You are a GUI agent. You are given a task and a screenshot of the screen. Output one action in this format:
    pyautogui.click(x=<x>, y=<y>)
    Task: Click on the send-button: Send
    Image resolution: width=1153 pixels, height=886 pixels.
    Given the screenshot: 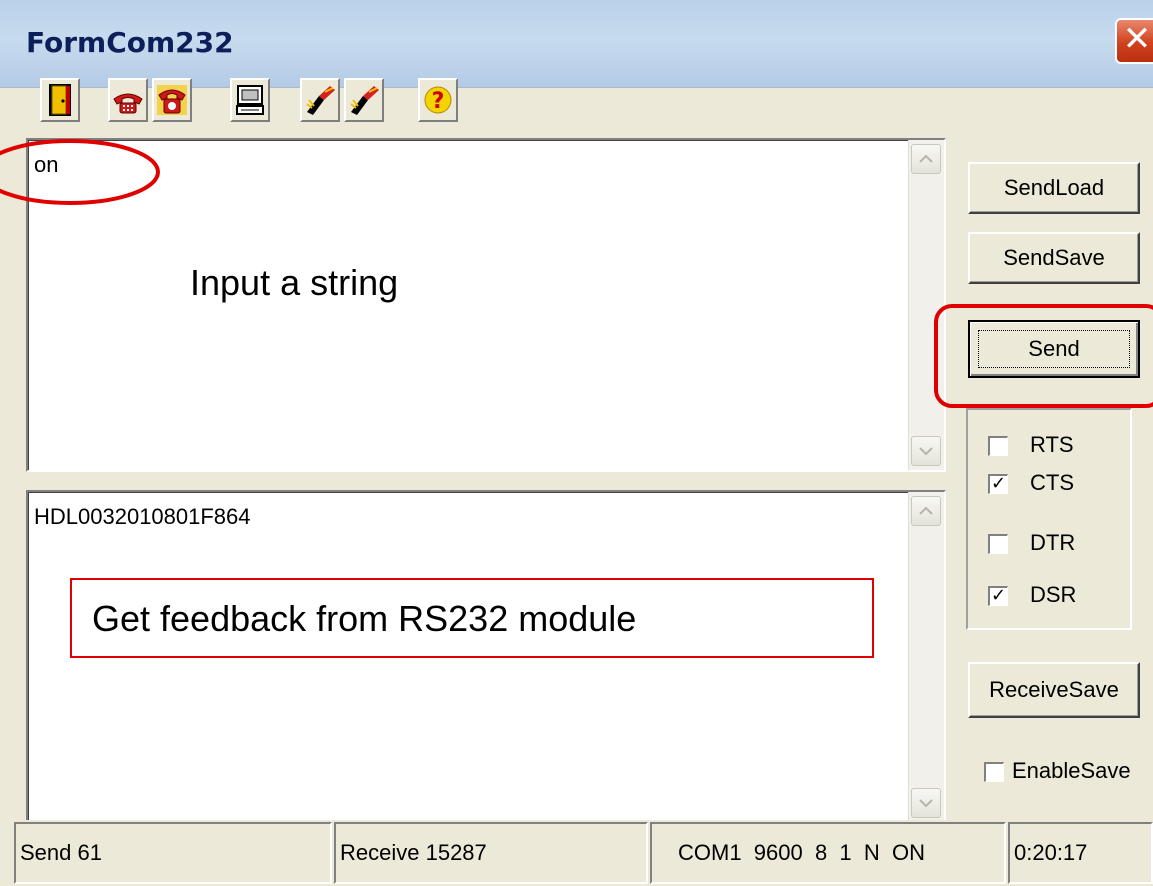 What is the action you would take?
    pyautogui.click(x=1054, y=349)
    